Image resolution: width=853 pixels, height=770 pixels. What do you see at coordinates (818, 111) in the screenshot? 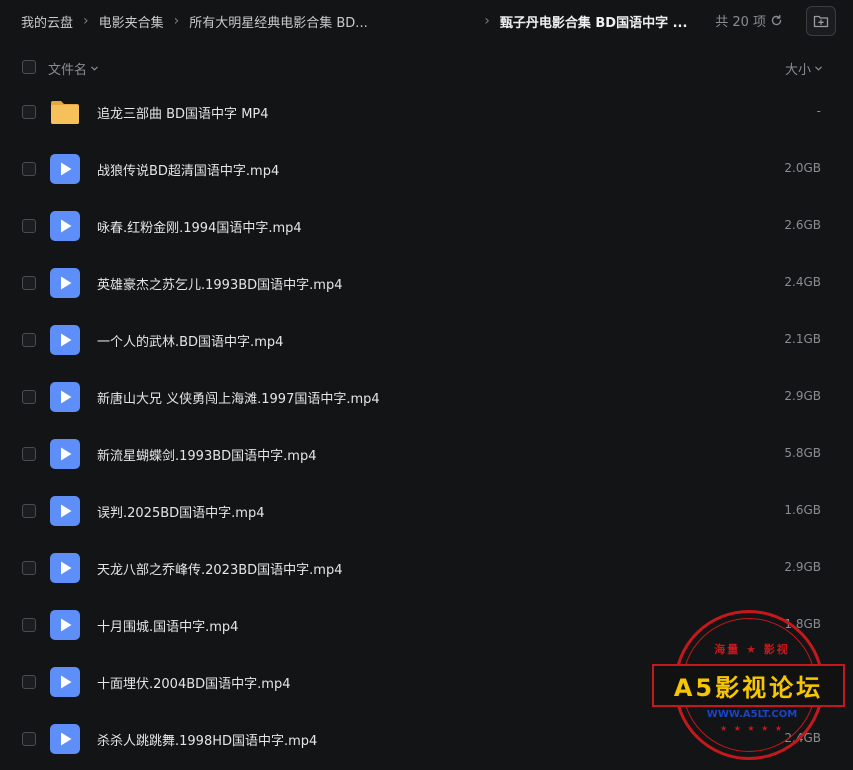
I see `file-size: -` at bounding box center [818, 111].